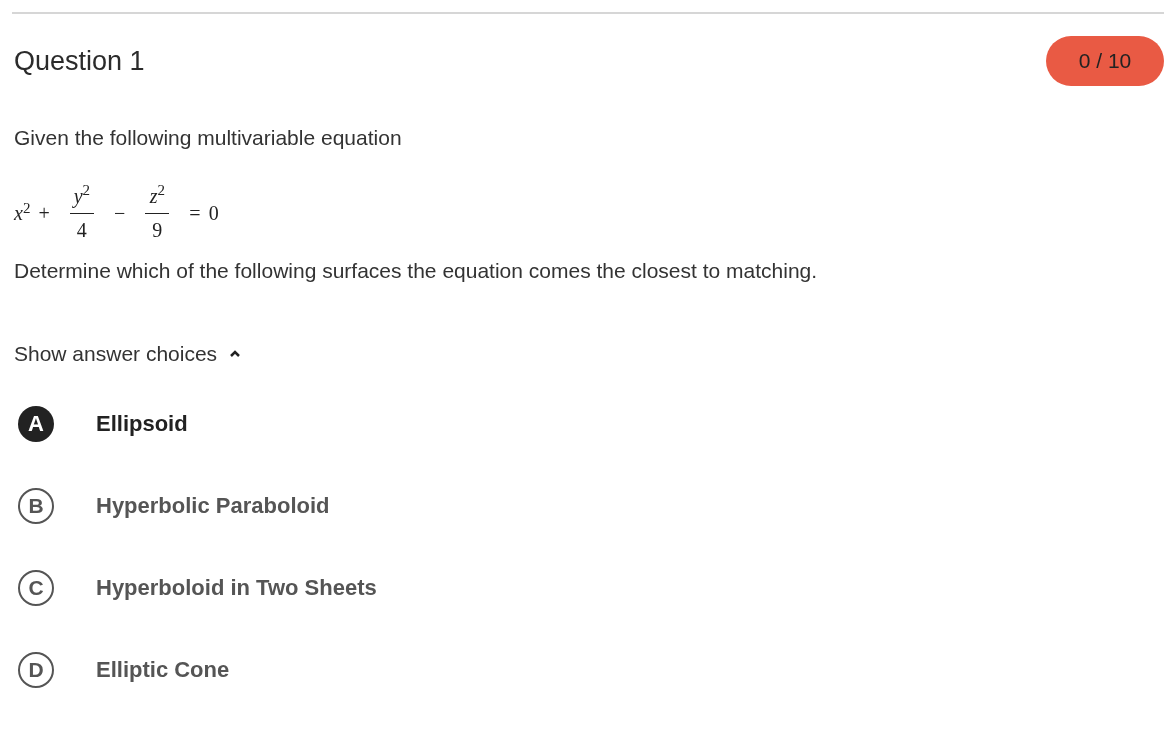  I want to click on score-badge: 0 / 10, so click(1105, 61).